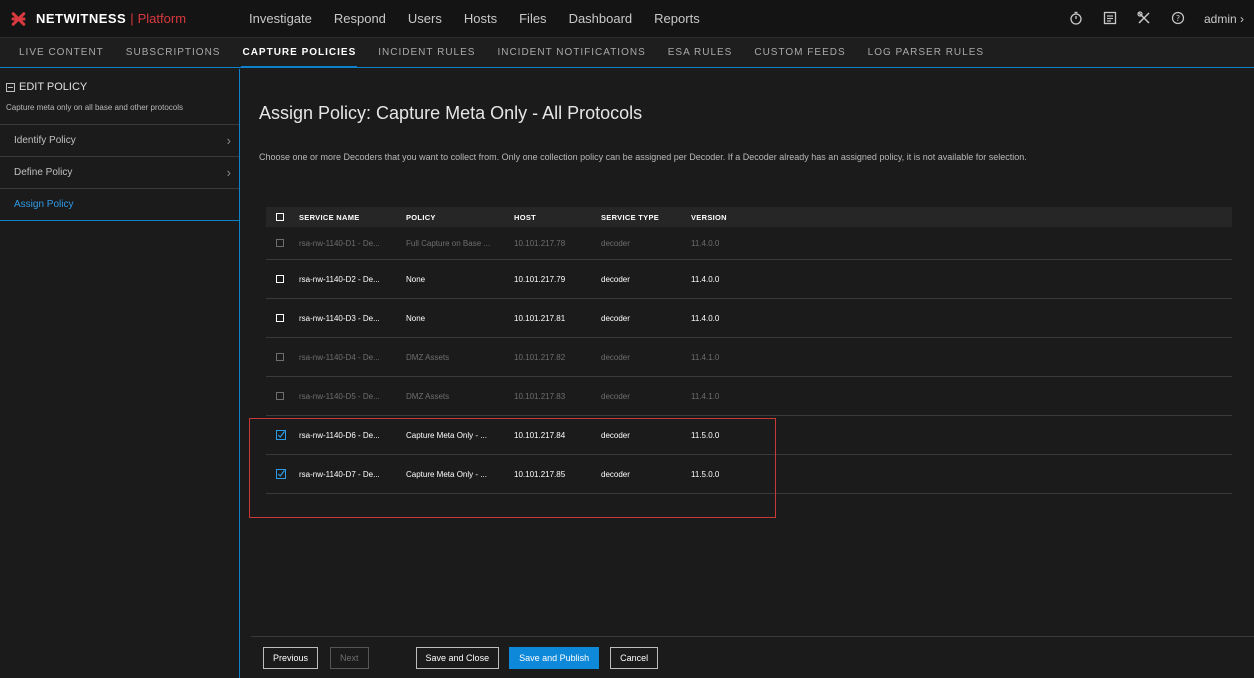 This screenshot has width=1254, height=678. Describe the element at coordinates (646, 217) in the screenshot. I see `column-header-service-type: SERVICE TYPE` at that location.